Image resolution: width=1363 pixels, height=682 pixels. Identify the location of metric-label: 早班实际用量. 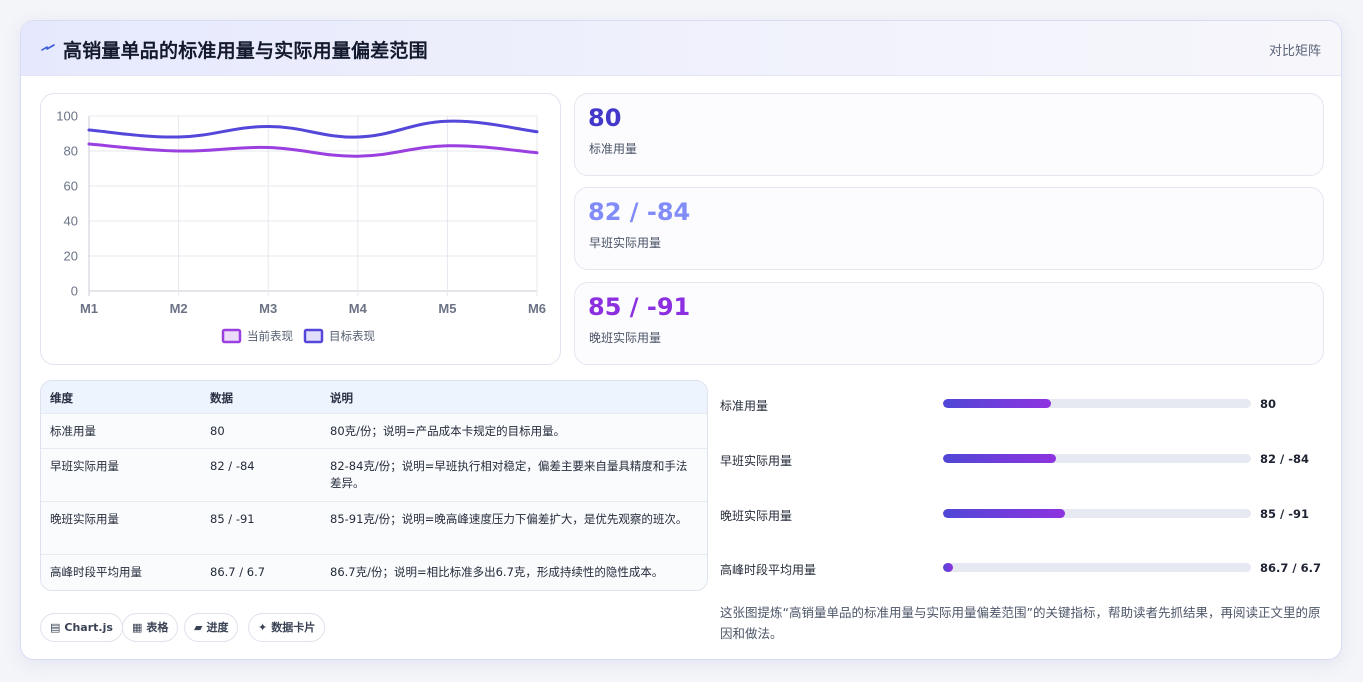
(625, 243).